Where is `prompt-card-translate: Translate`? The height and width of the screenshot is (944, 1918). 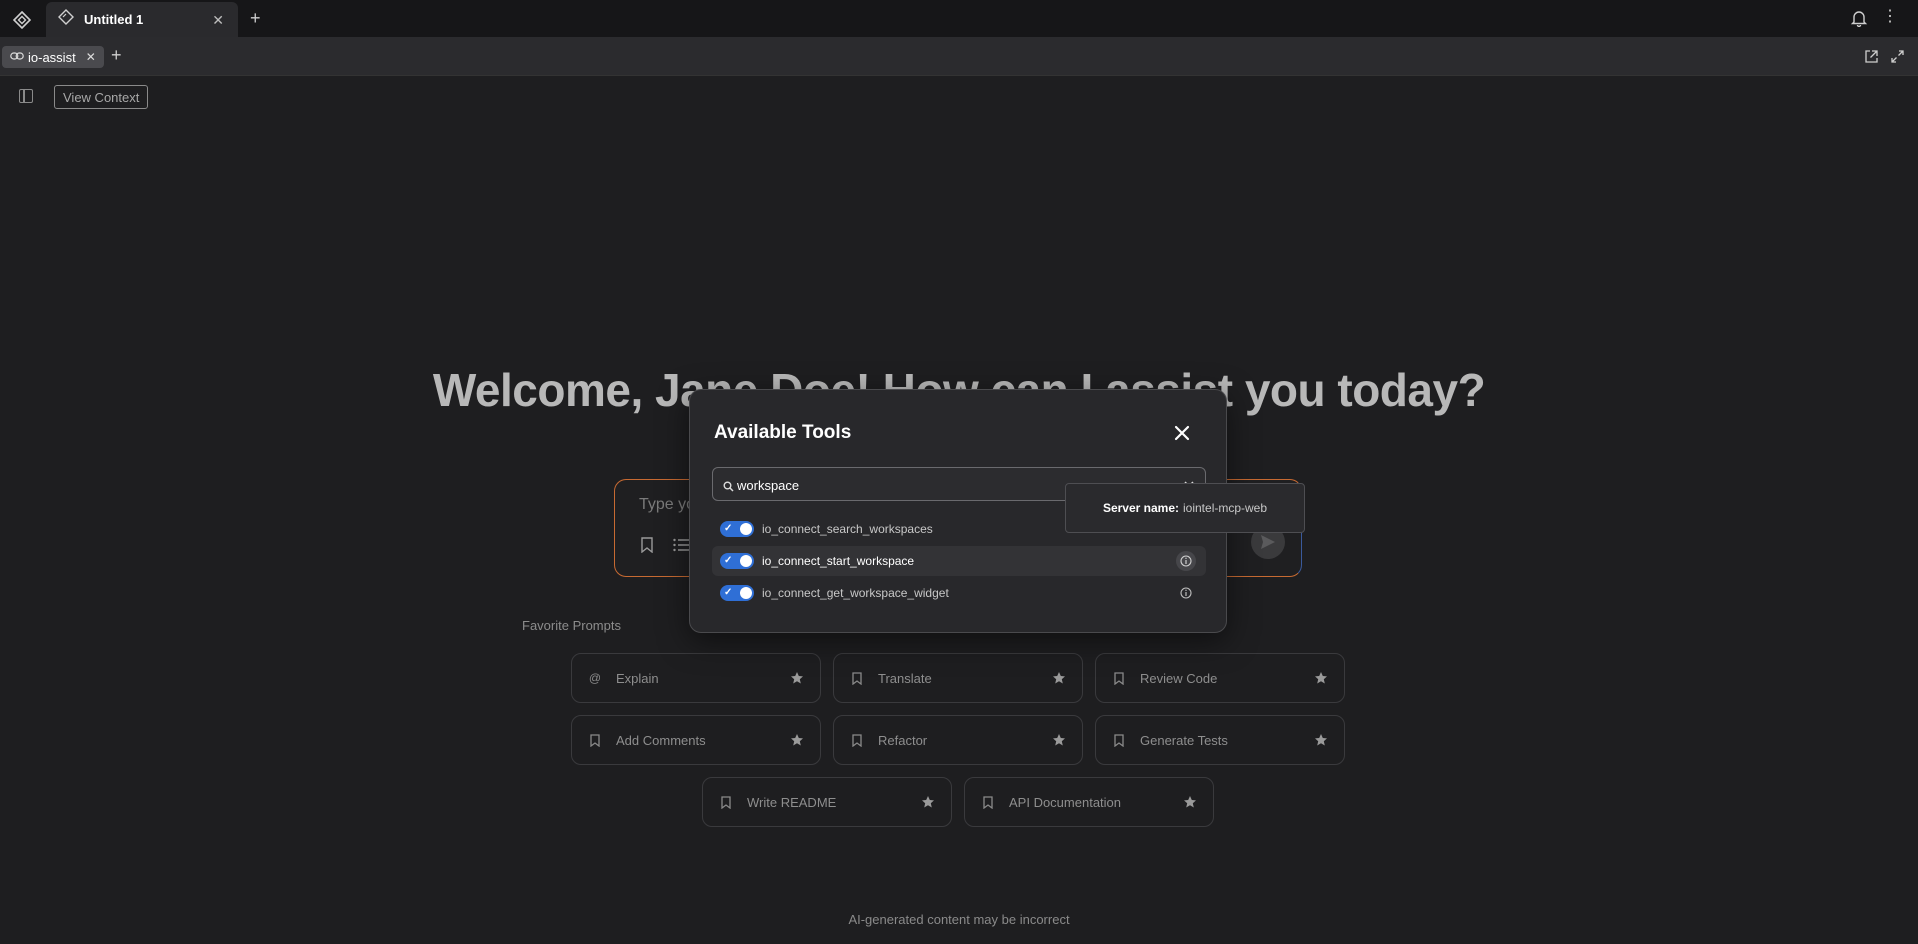
prompt-card-translate: Translate is located at coordinates (958, 678).